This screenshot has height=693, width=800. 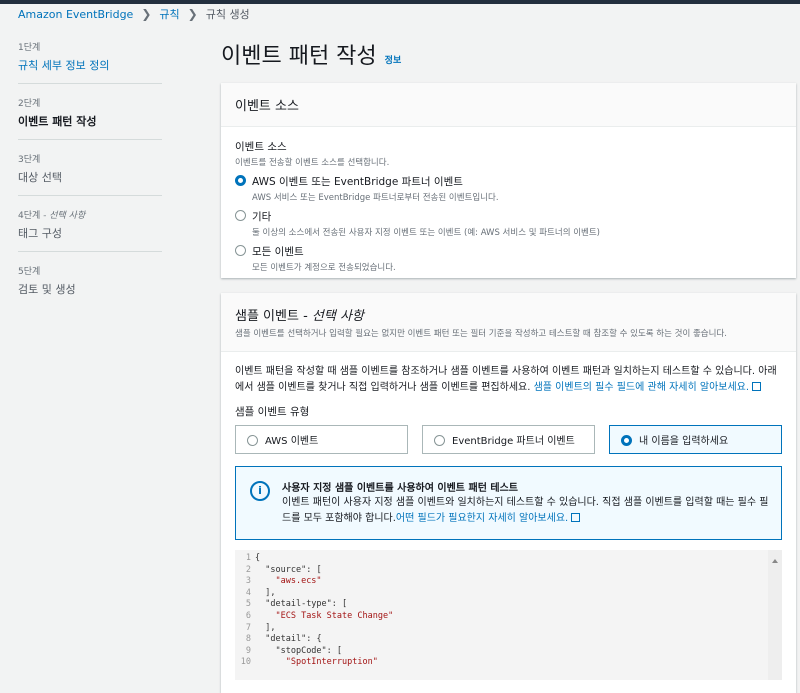 I want to click on code-line: 10 "SpotInterruption", so click(x=508, y=663).